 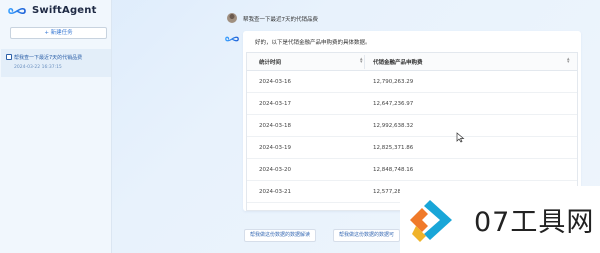 What do you see at coordinates (281, 20) in the screenshot?
I see `user-message: 帮我查一下最近7天的代销品费` at bounding box center [281, 20].